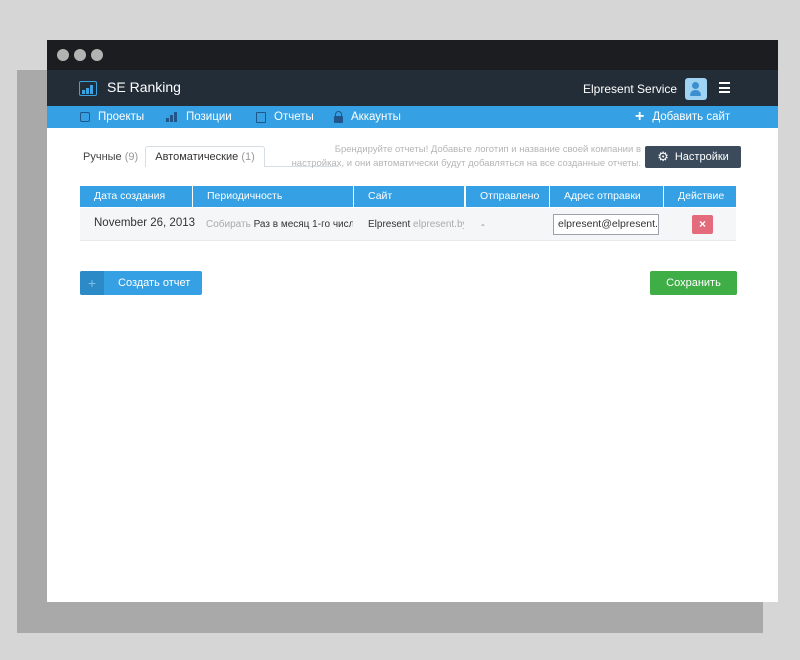 This screenshot has width=800, height=660. Describe the element at coordinates (85, 117) in the screenshot. I see `projects-icon` at that location.